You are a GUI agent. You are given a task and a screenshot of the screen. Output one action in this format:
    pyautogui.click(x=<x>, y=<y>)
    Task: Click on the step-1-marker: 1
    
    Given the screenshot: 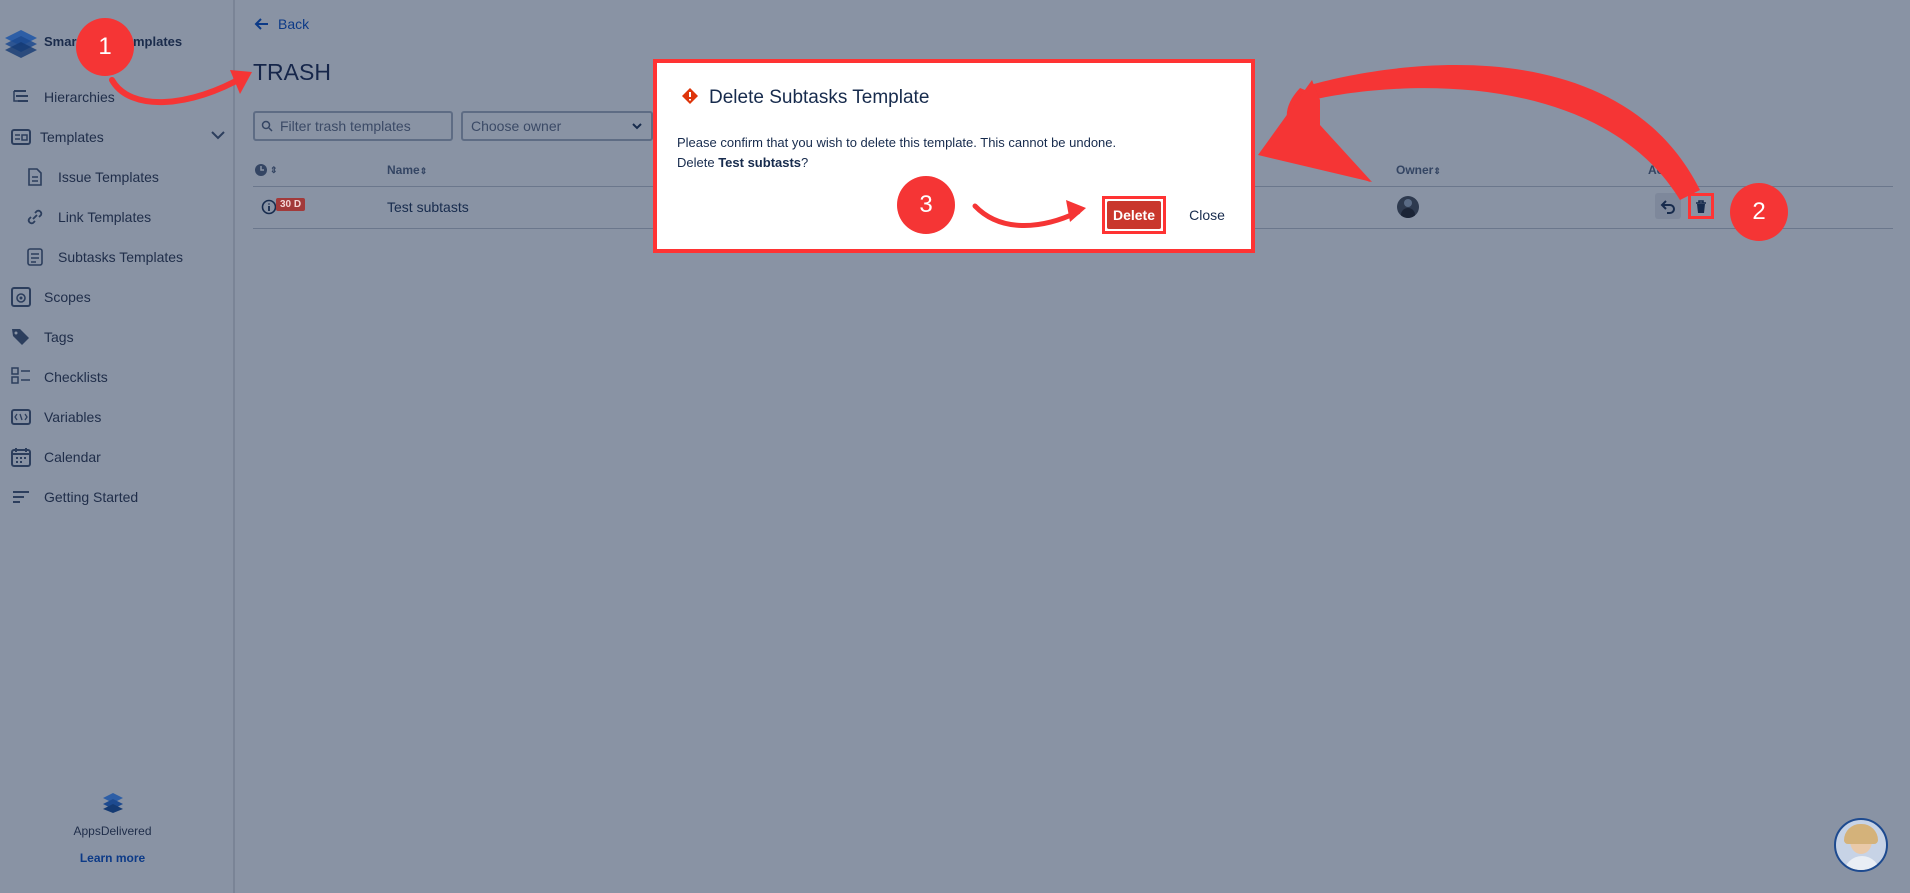 What is the action you would take?
    pyautogui.click(x=105, y=47)
    